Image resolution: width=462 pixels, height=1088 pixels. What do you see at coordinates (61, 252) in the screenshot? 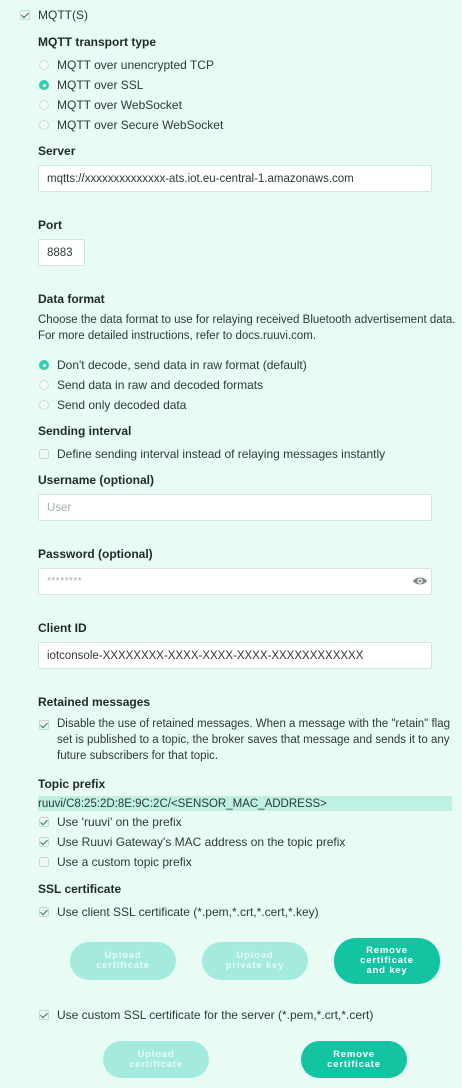
I see `port-input: 8883` at bounding box center [61, 252].